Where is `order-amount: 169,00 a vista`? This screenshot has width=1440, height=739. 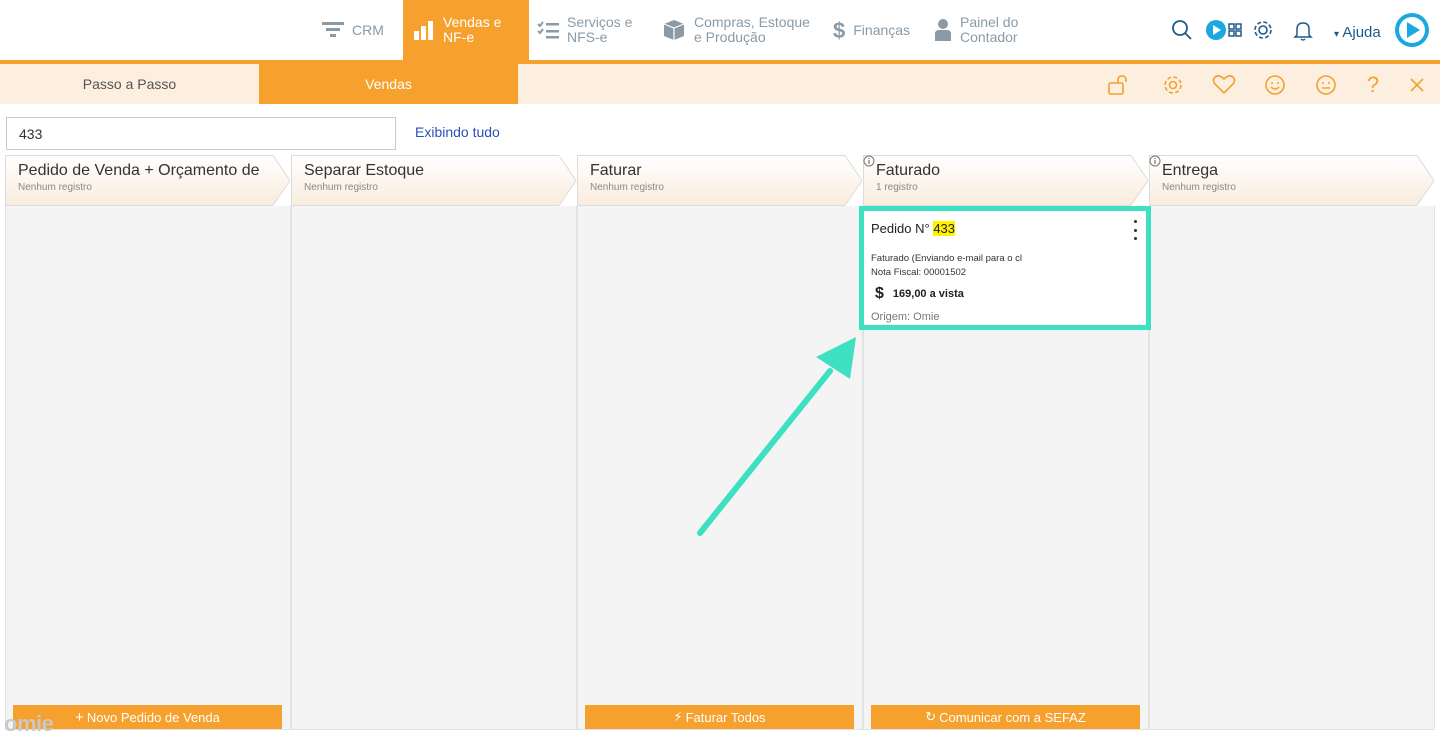 order-amount: 169,00 a vista is located at coordinates (928, 294).